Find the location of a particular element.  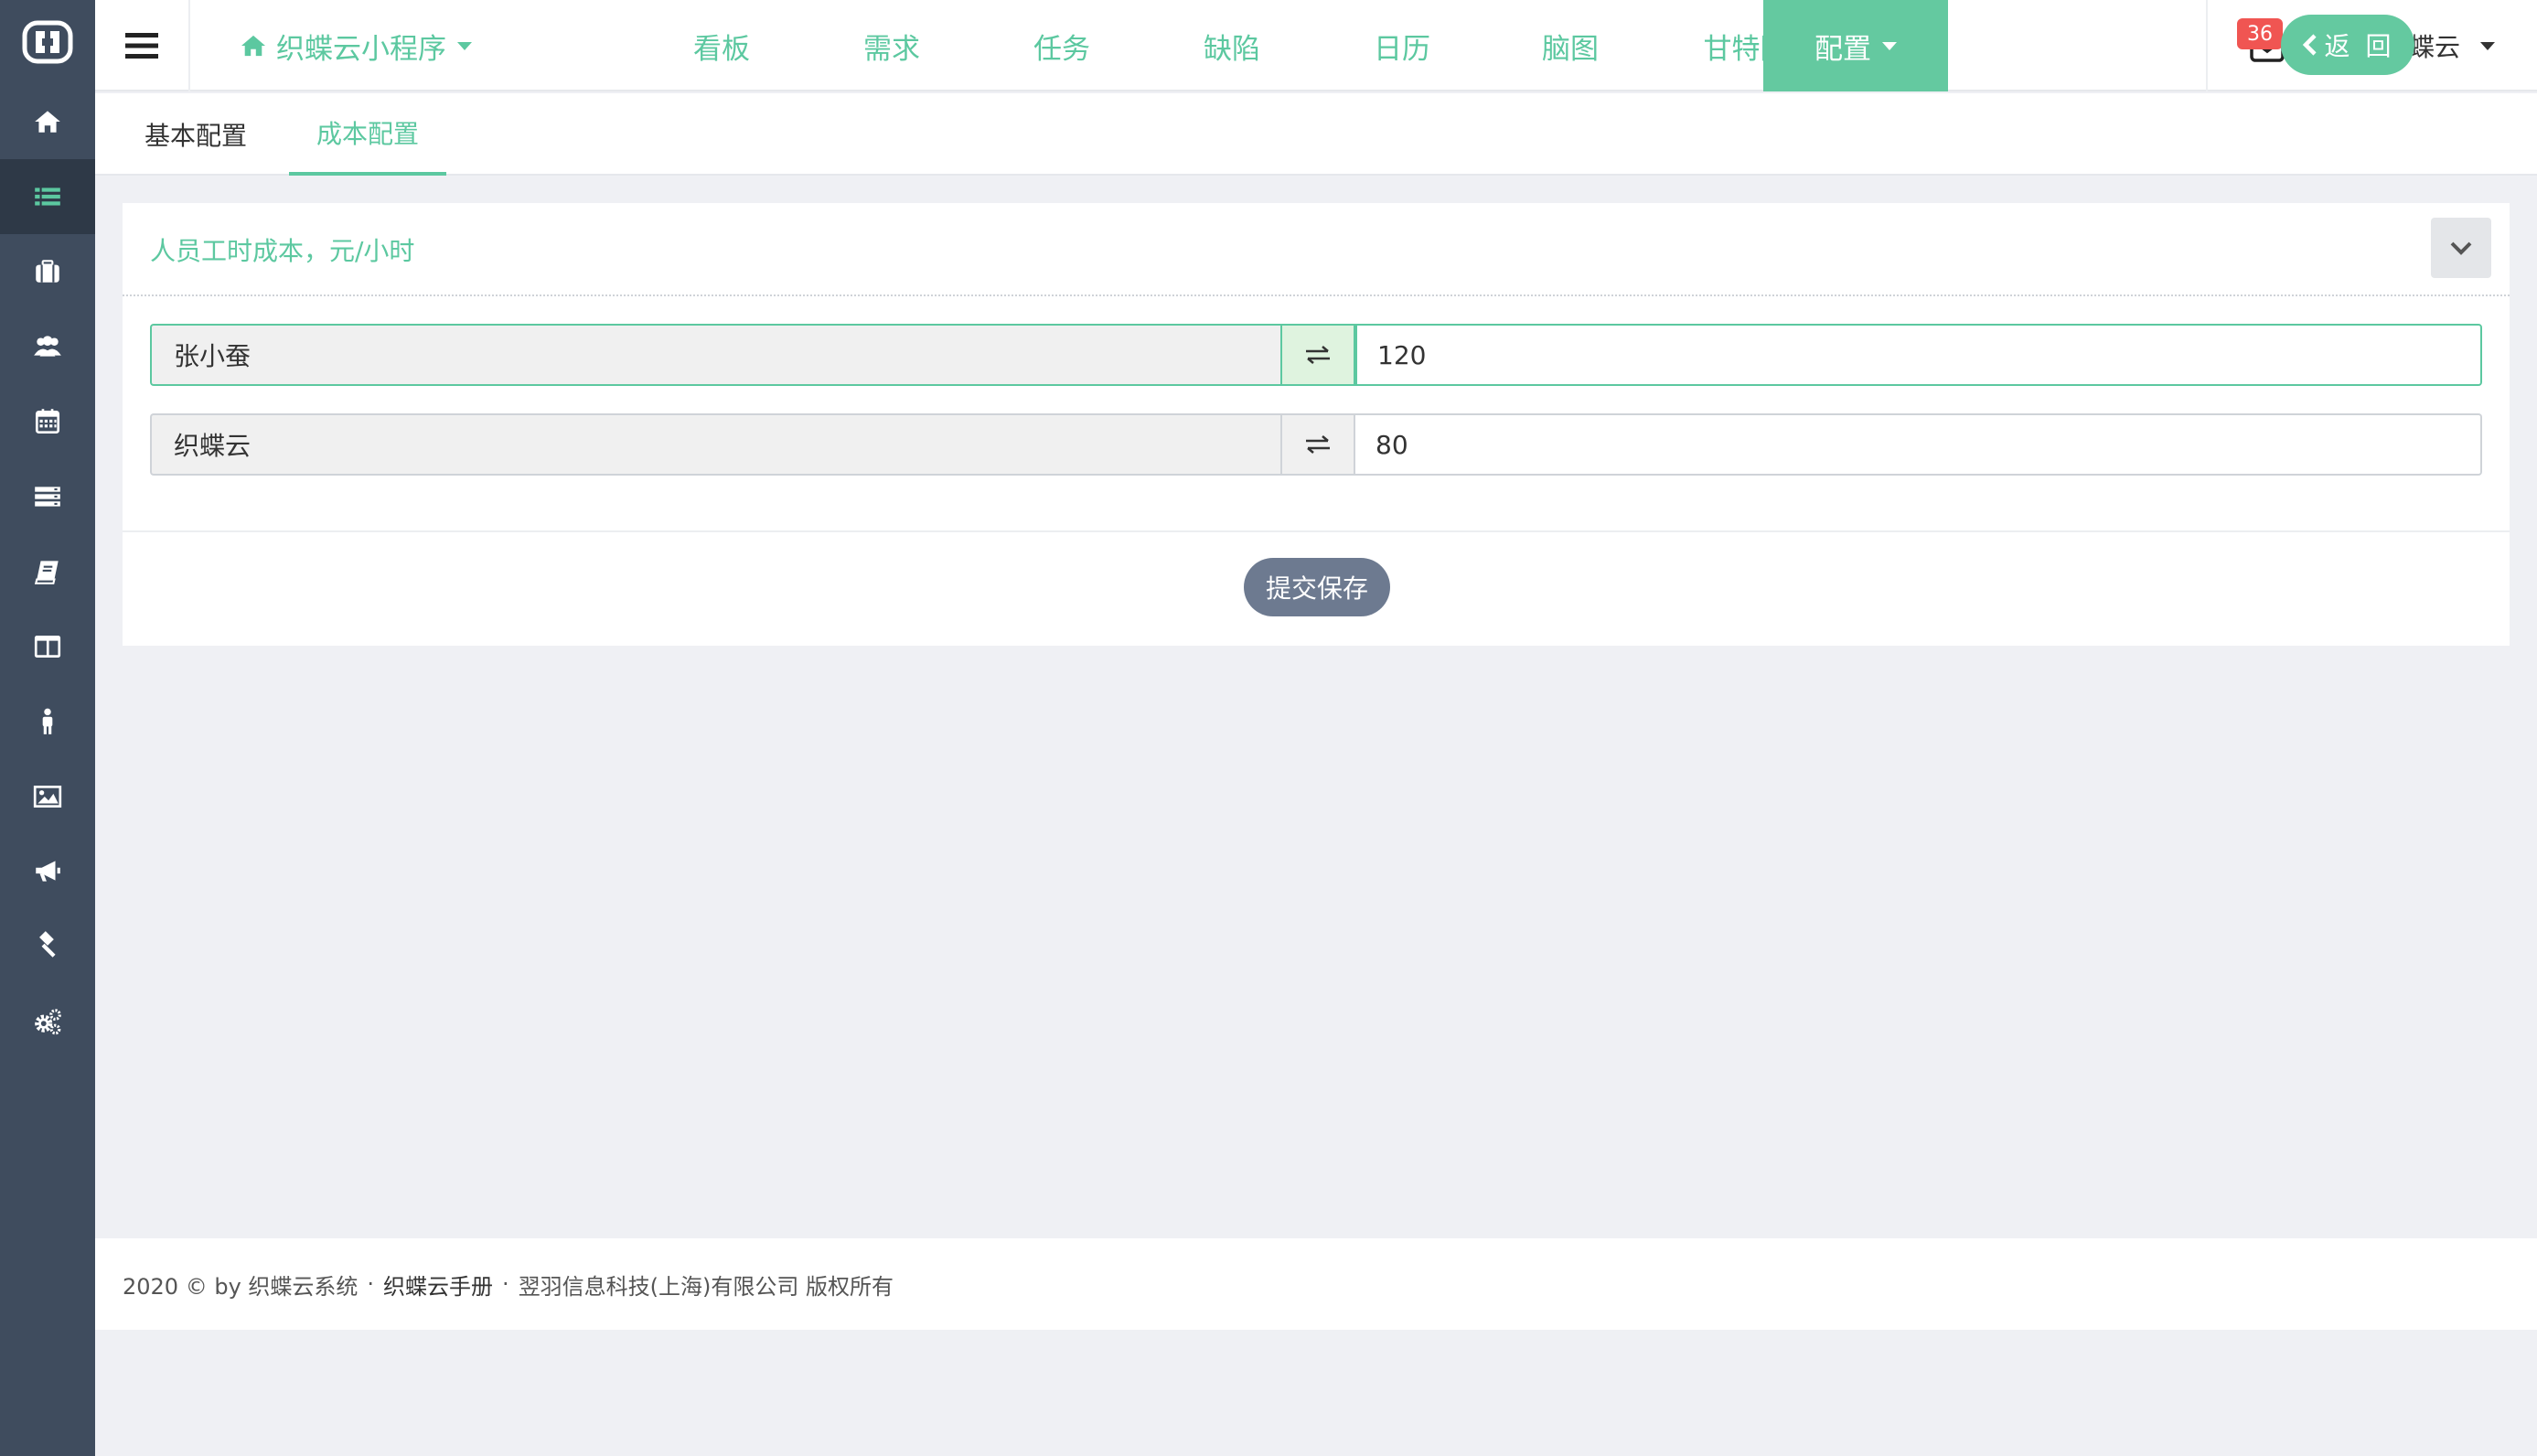

nav-requirements: 需求 is located at coordinates (892, 45).